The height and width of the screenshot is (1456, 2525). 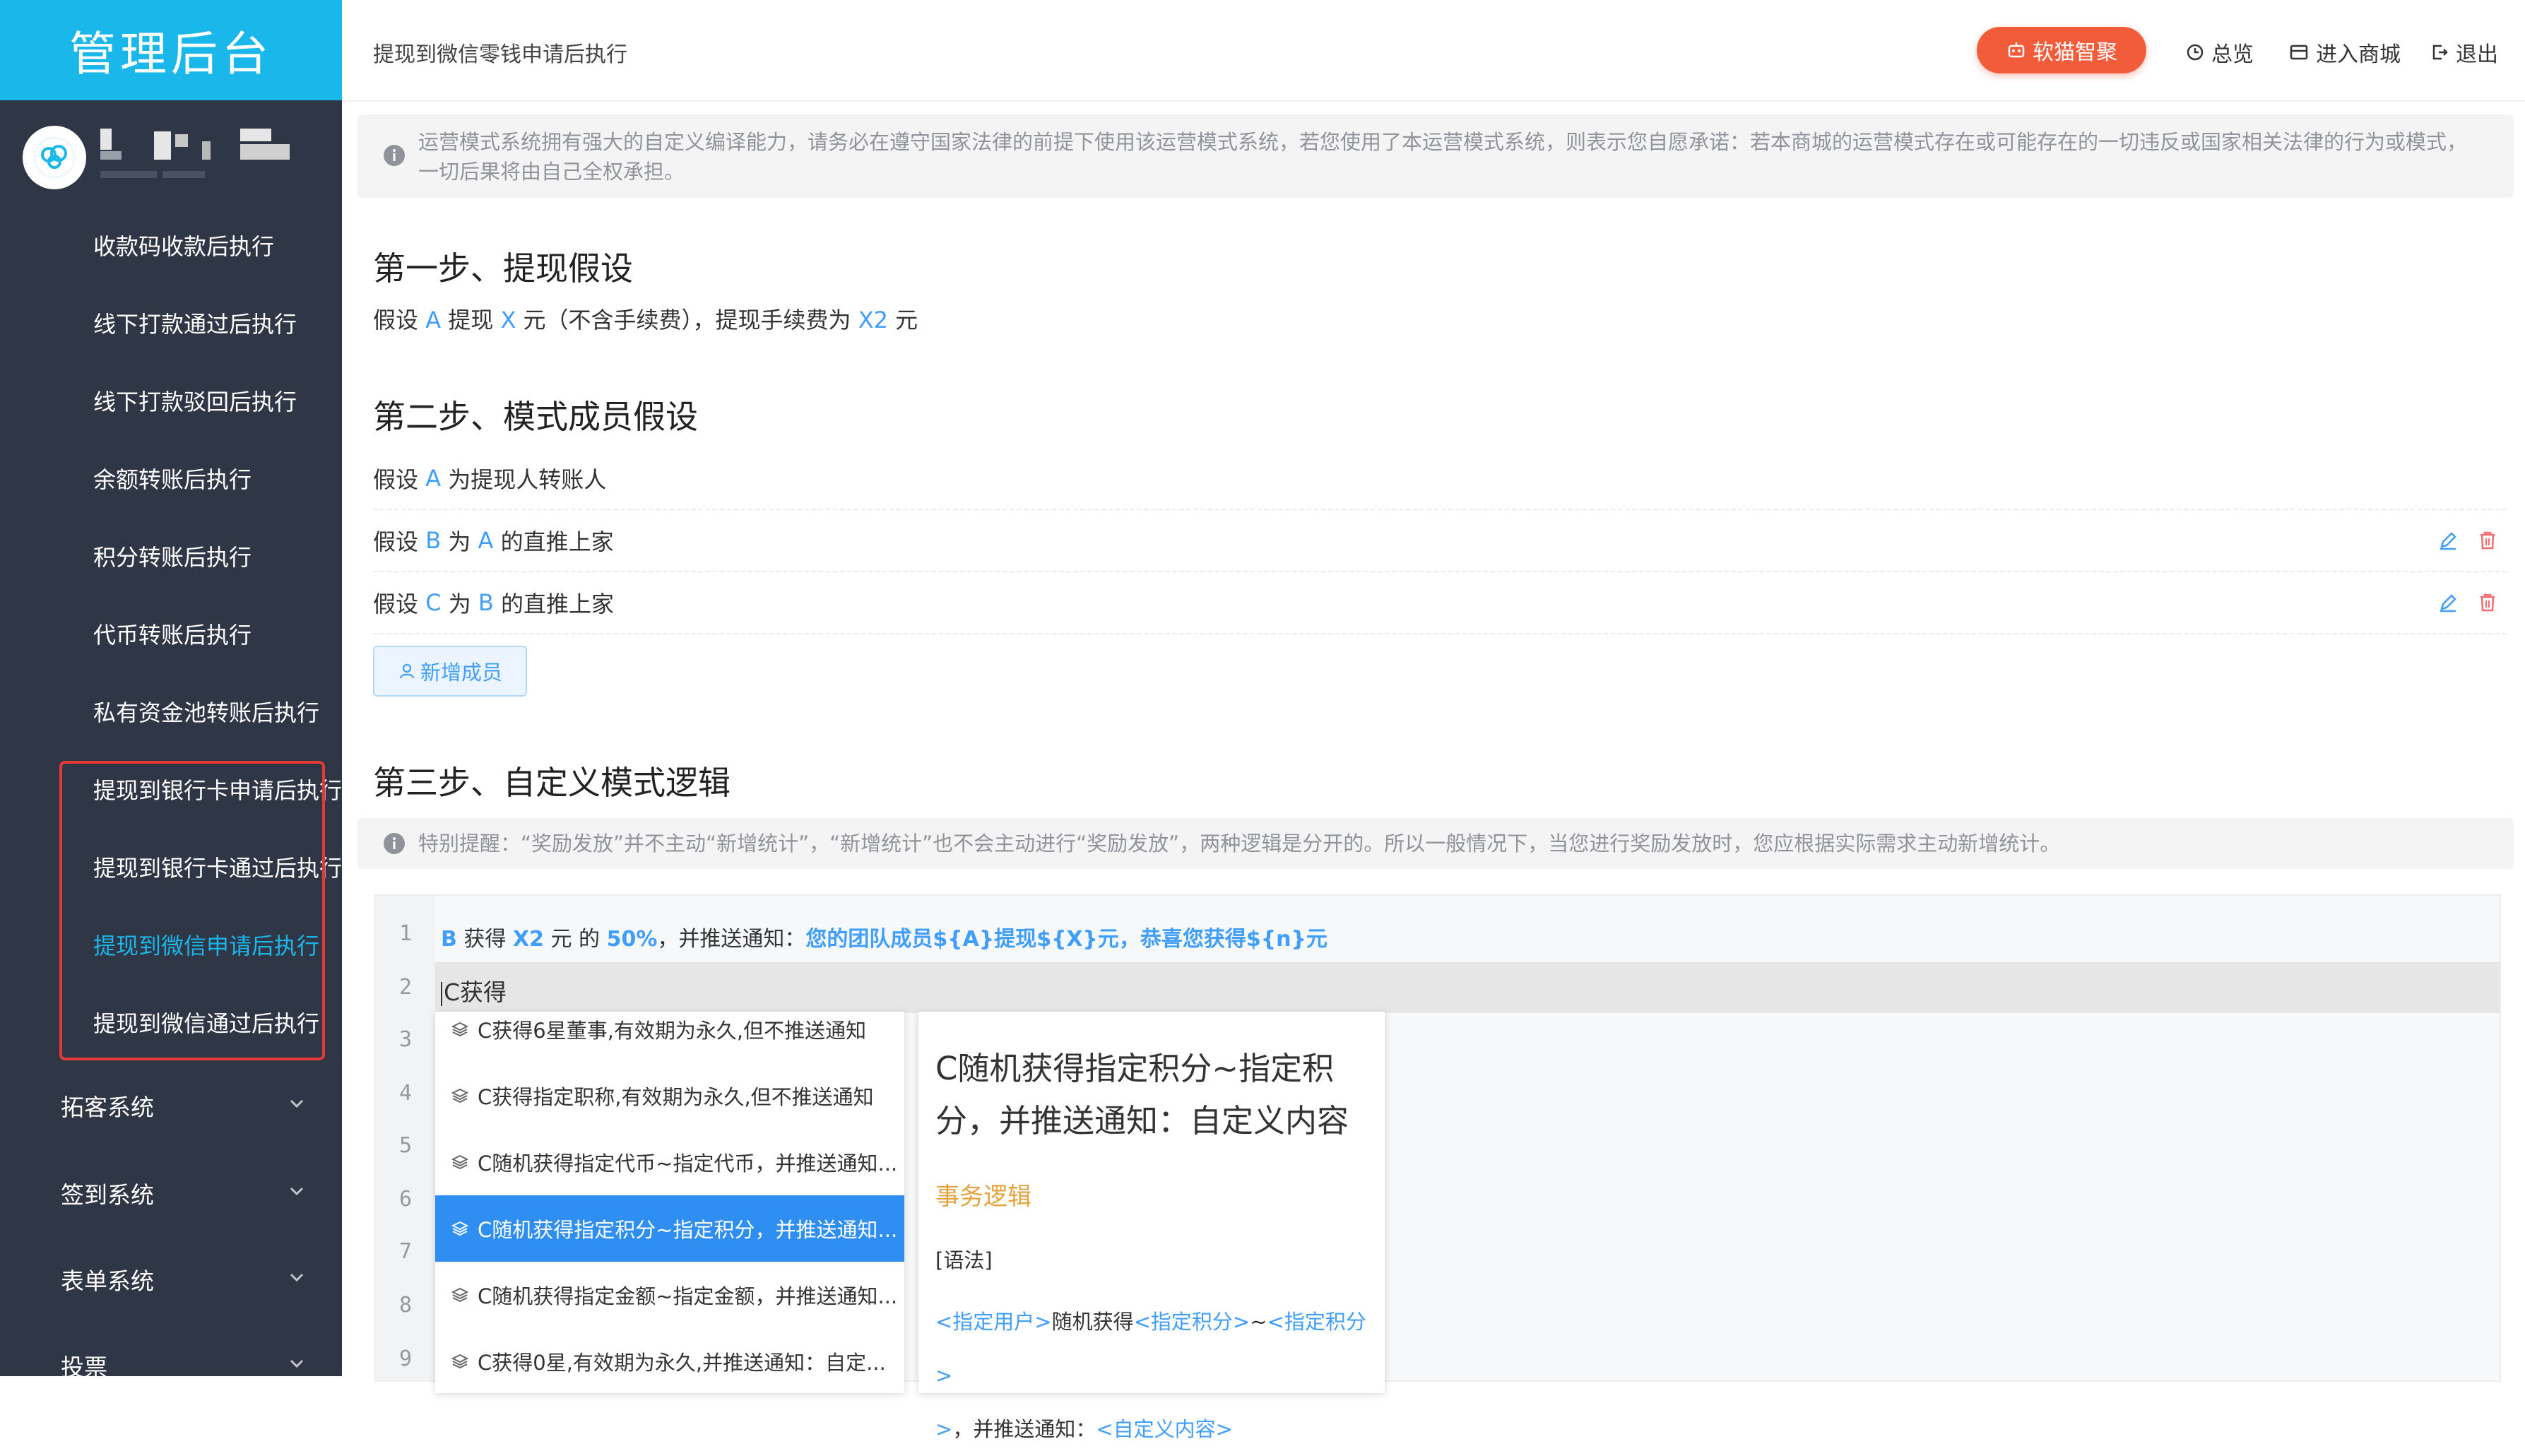 I want to click on logout-icon, so click(x=2440, y=53).